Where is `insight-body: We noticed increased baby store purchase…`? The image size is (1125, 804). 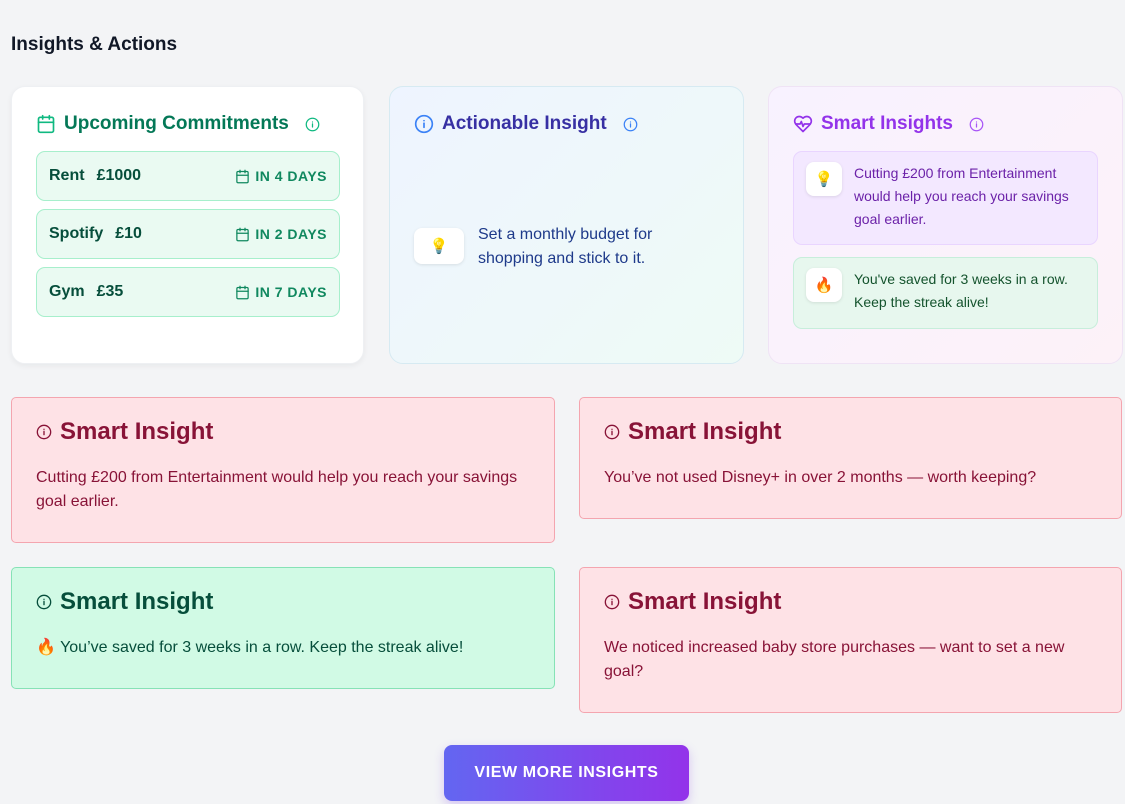 insight-body: We noticed increased baby store purchase… is located at coordinates (834, 659).